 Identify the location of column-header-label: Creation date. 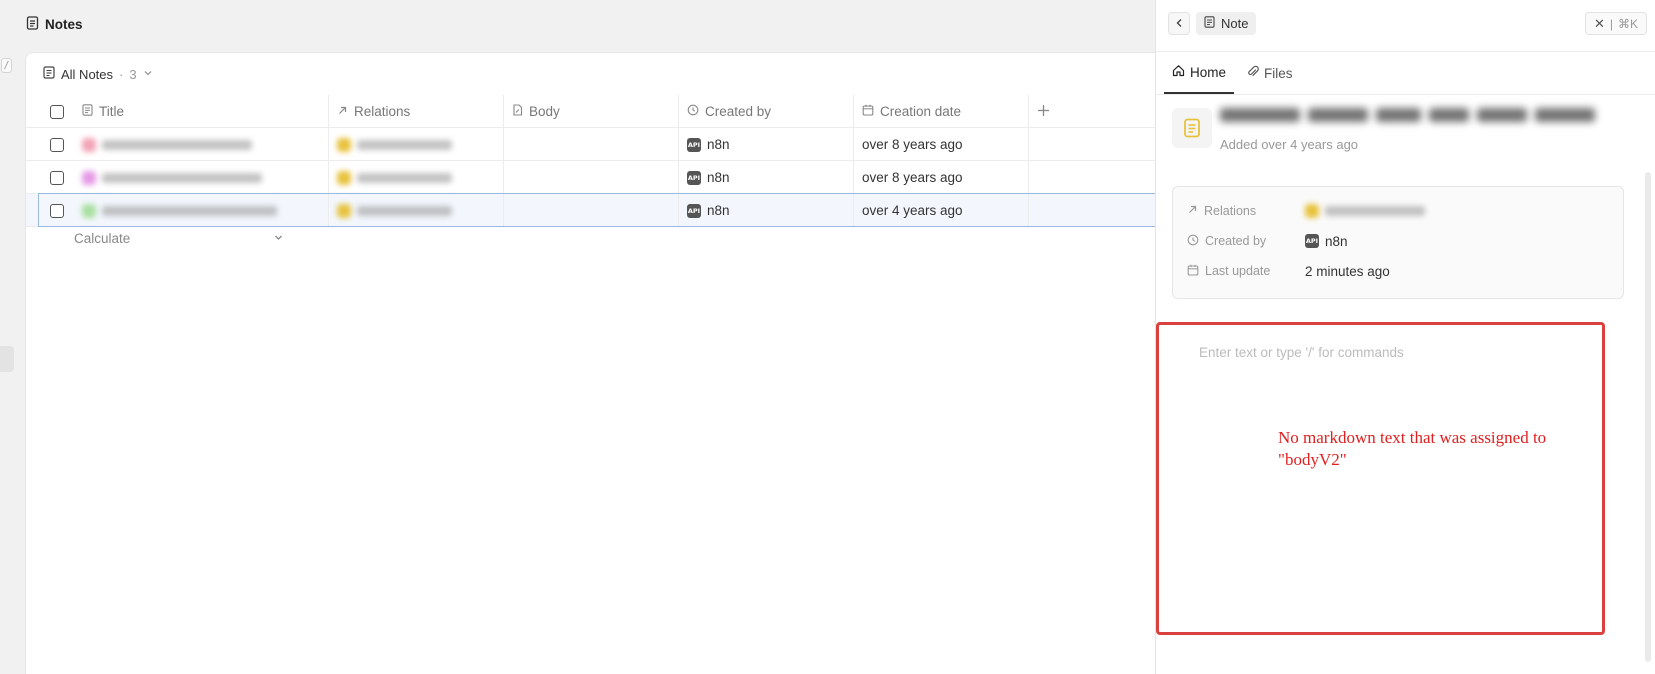
(921, 111).